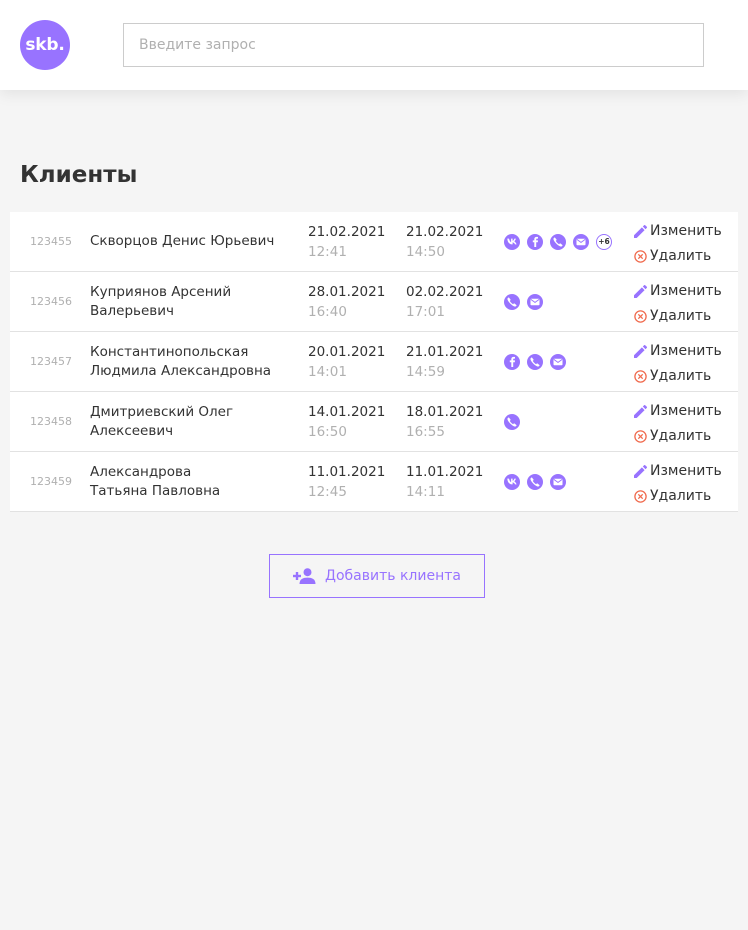 The image size is (748, 930). What do you see at coordinates (346, 482) in the screenshot?
I see `created-at: 11.01.2021 12:45` at bounding box center [346, 482].